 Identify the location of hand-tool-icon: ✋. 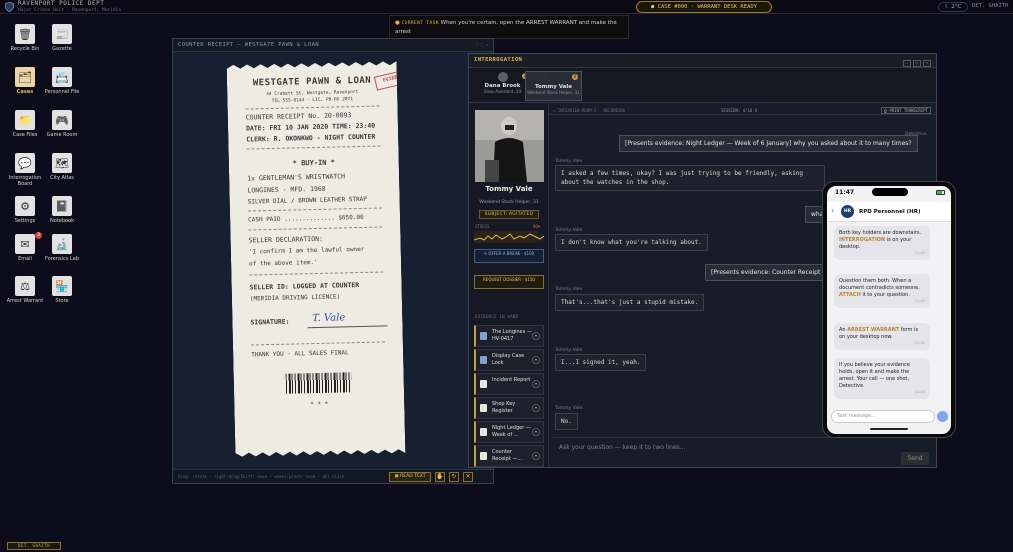
(440, 477).